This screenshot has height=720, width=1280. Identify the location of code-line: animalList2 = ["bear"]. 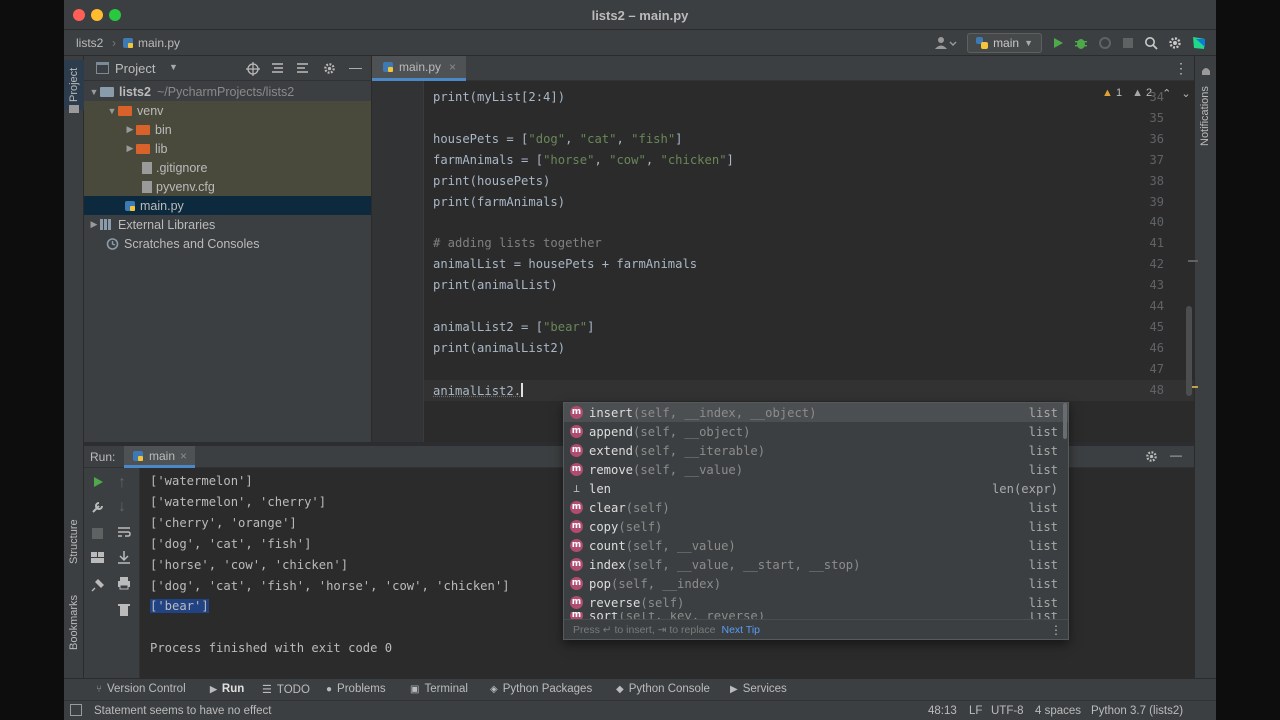
(513, 327).